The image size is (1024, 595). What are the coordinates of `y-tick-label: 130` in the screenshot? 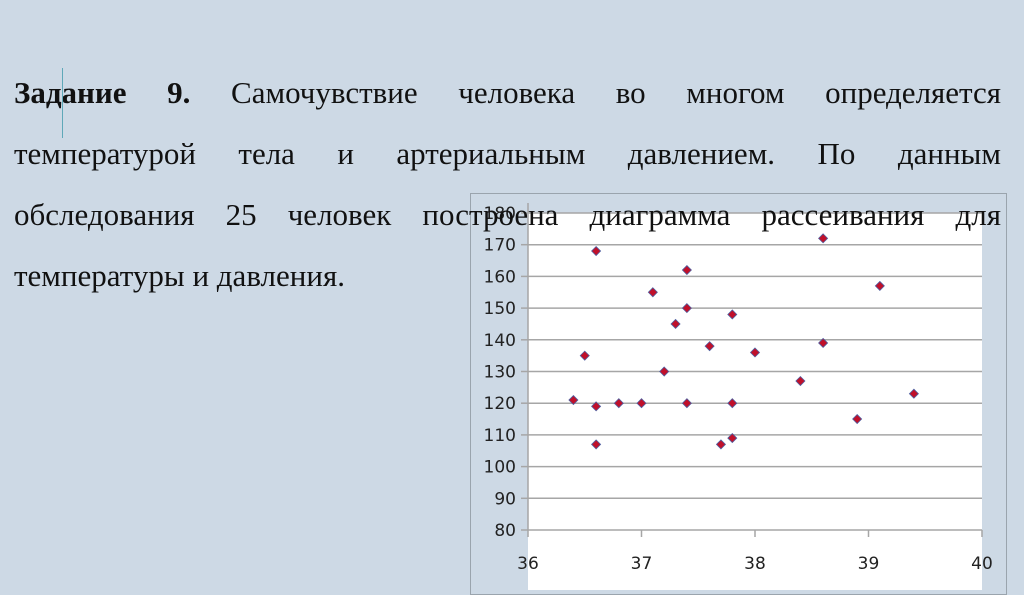 It's located at (500, 373).